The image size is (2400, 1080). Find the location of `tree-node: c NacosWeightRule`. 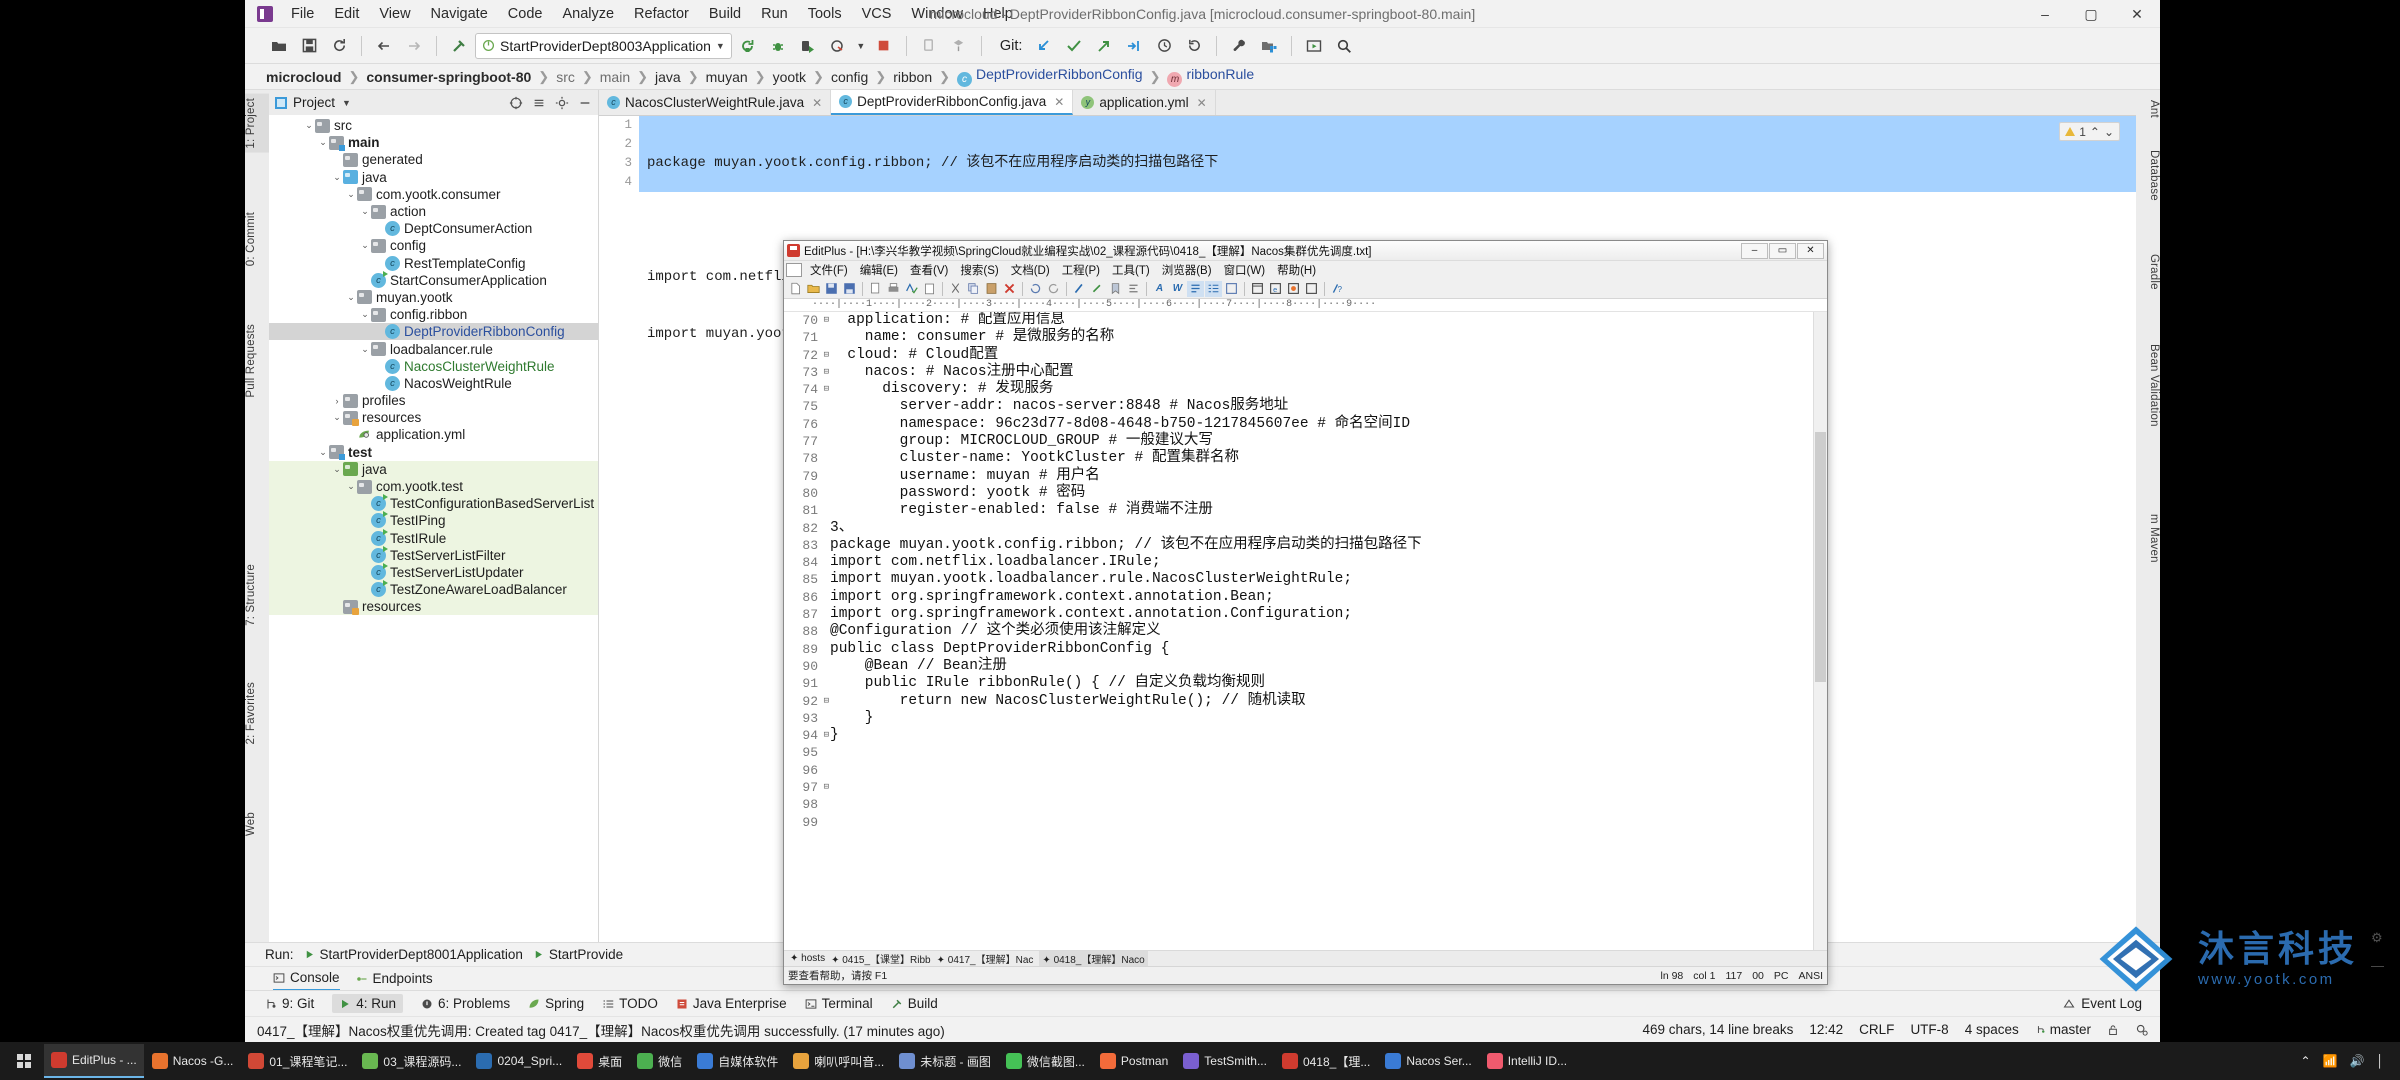

tree-node: c NacosWeightRule is located at coordinates (433, 383).